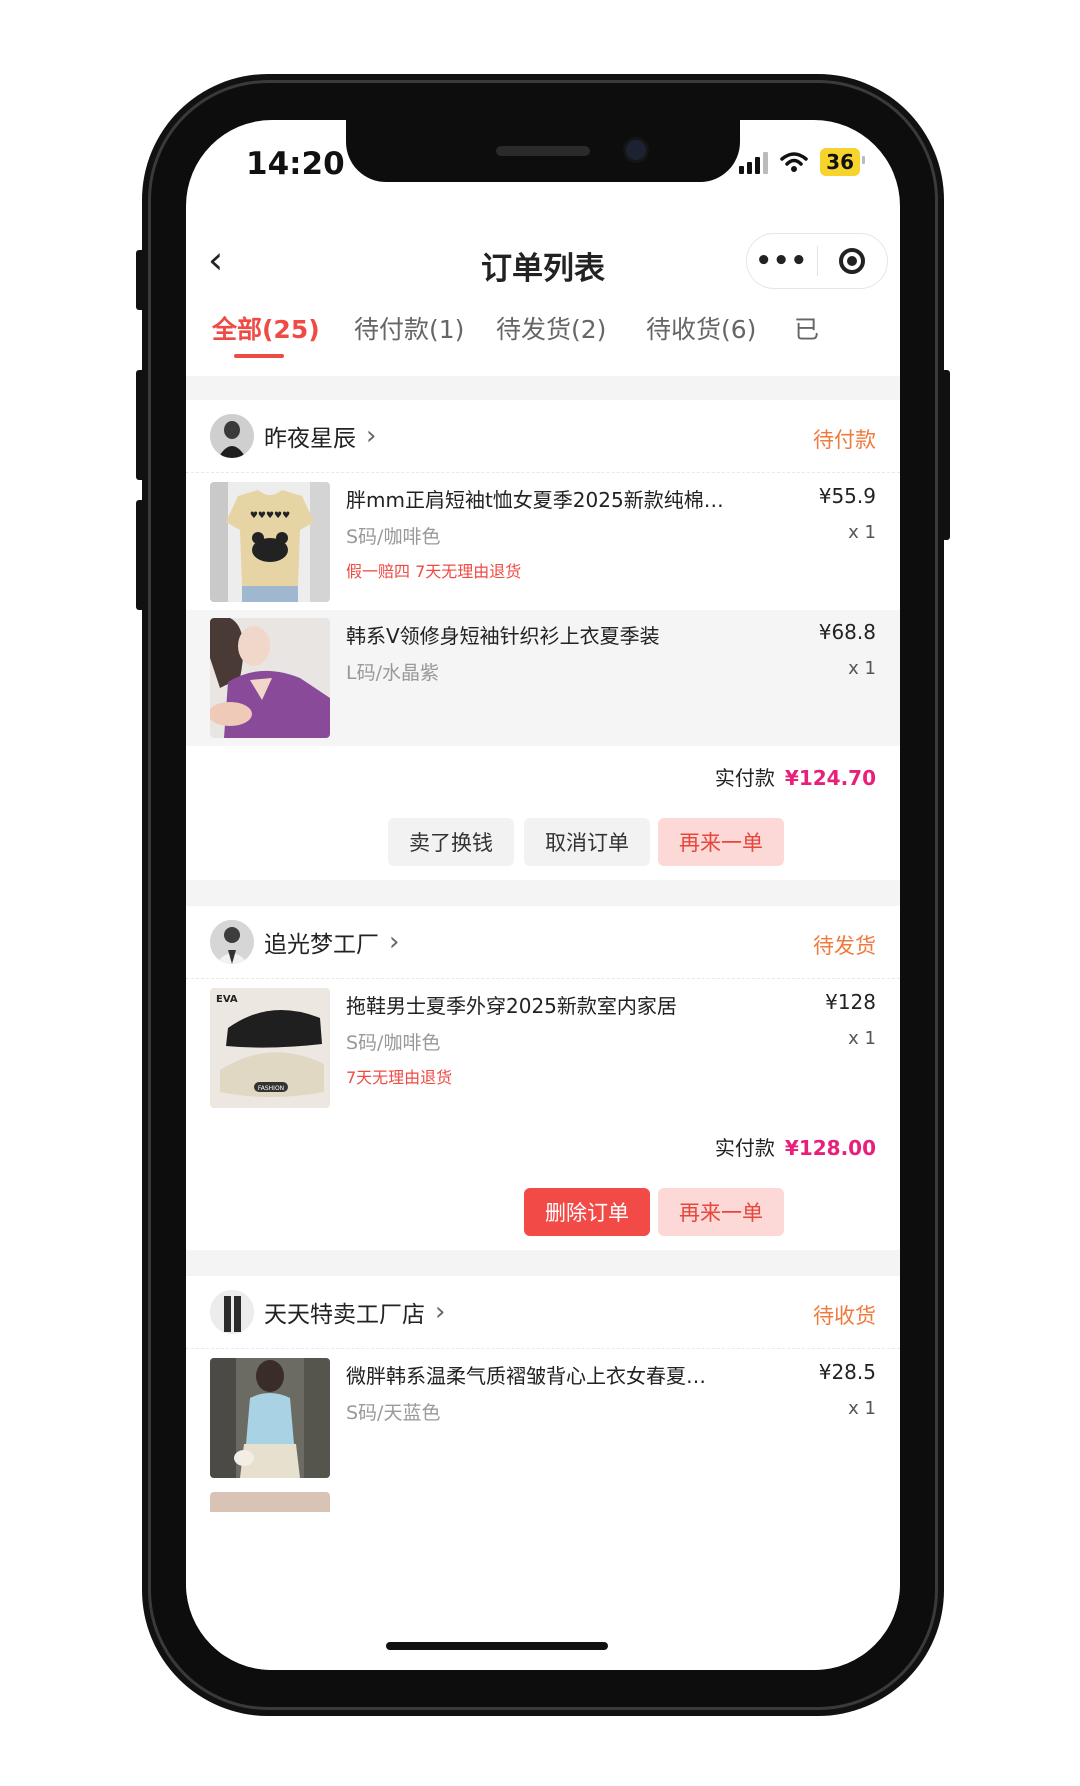 The width and height of the screenshot is (1080, 1786). Describe the element at coordinates (847, 1372) in the screenshot. I see `product-price: ¥28.5` at that location.